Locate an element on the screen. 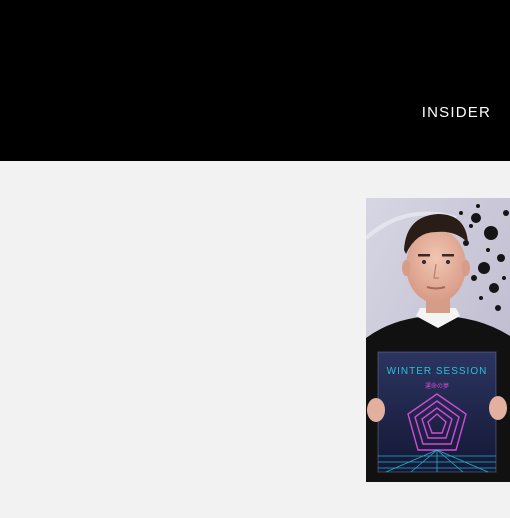  album-title: WINTER SESSION is located at coordinates (437, 371).